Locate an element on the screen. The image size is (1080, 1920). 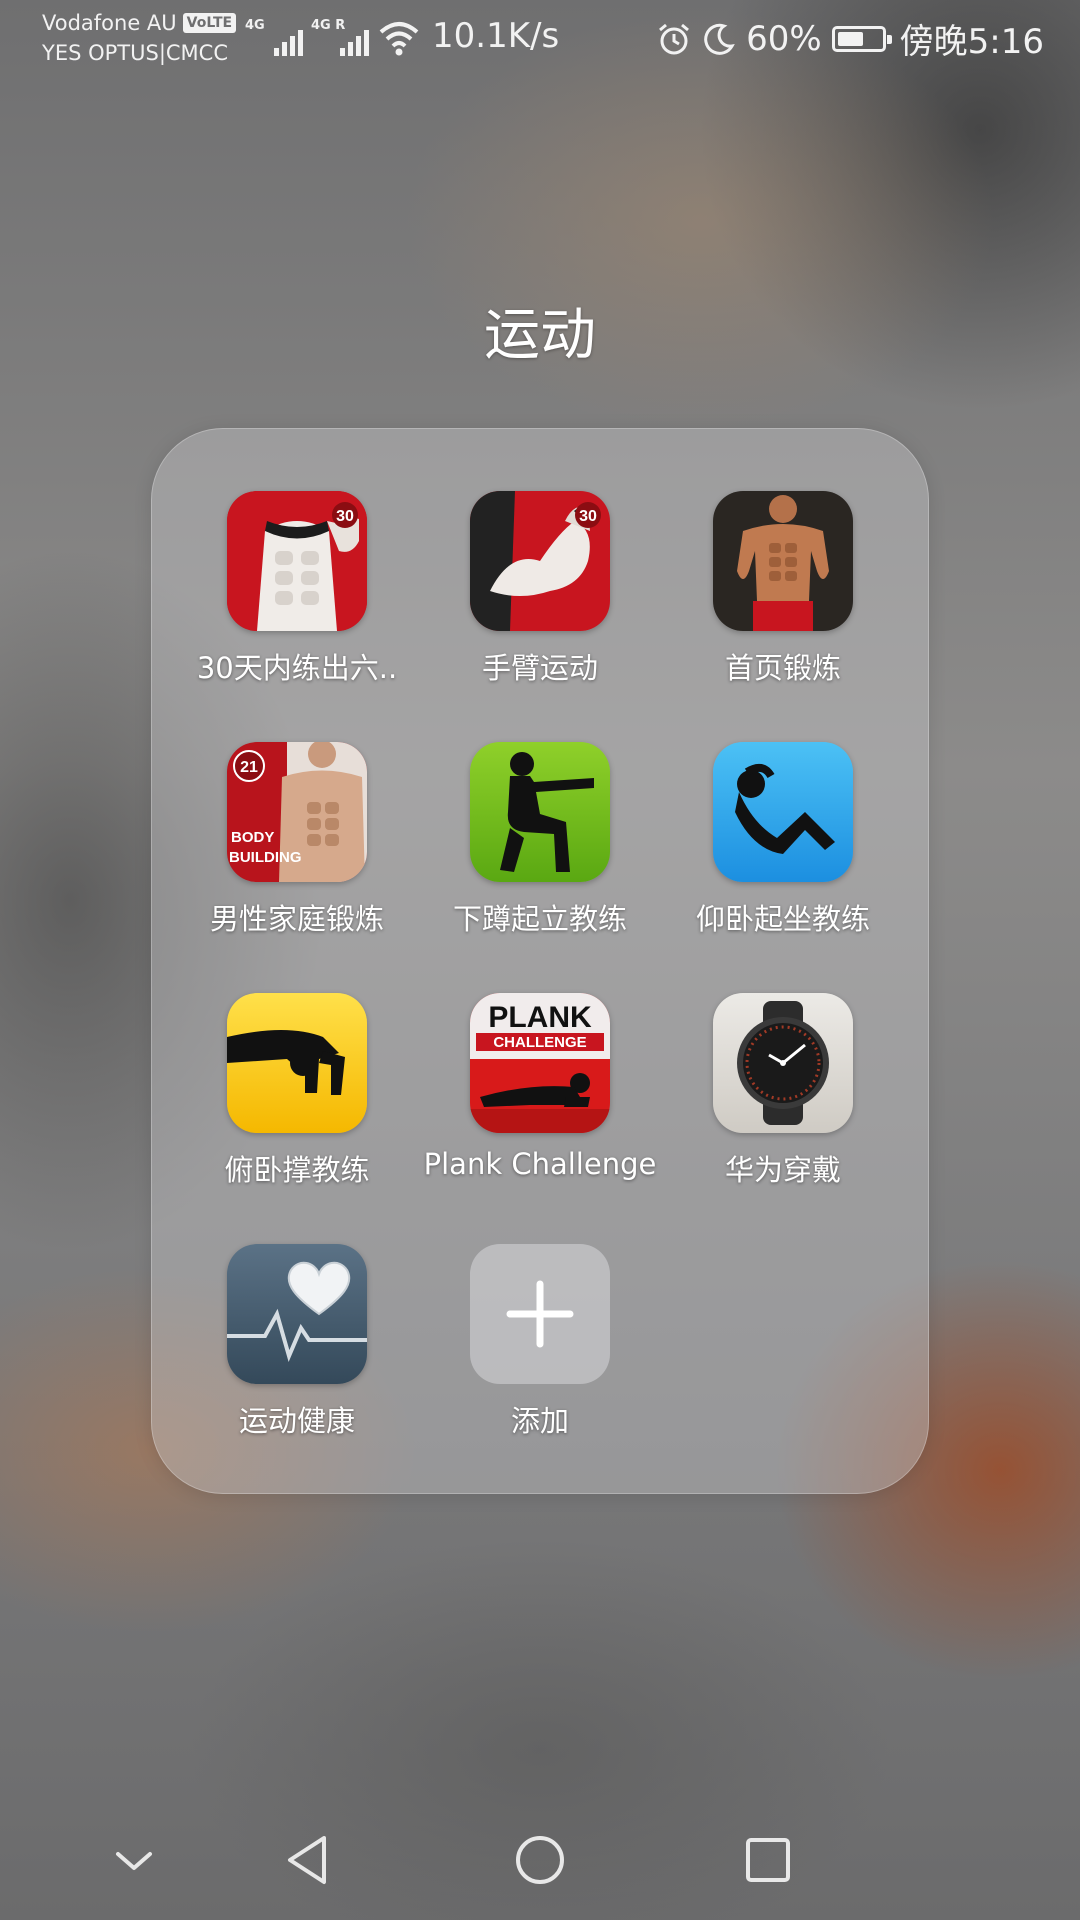
plus-icon is located at coordinates (540, 1314).